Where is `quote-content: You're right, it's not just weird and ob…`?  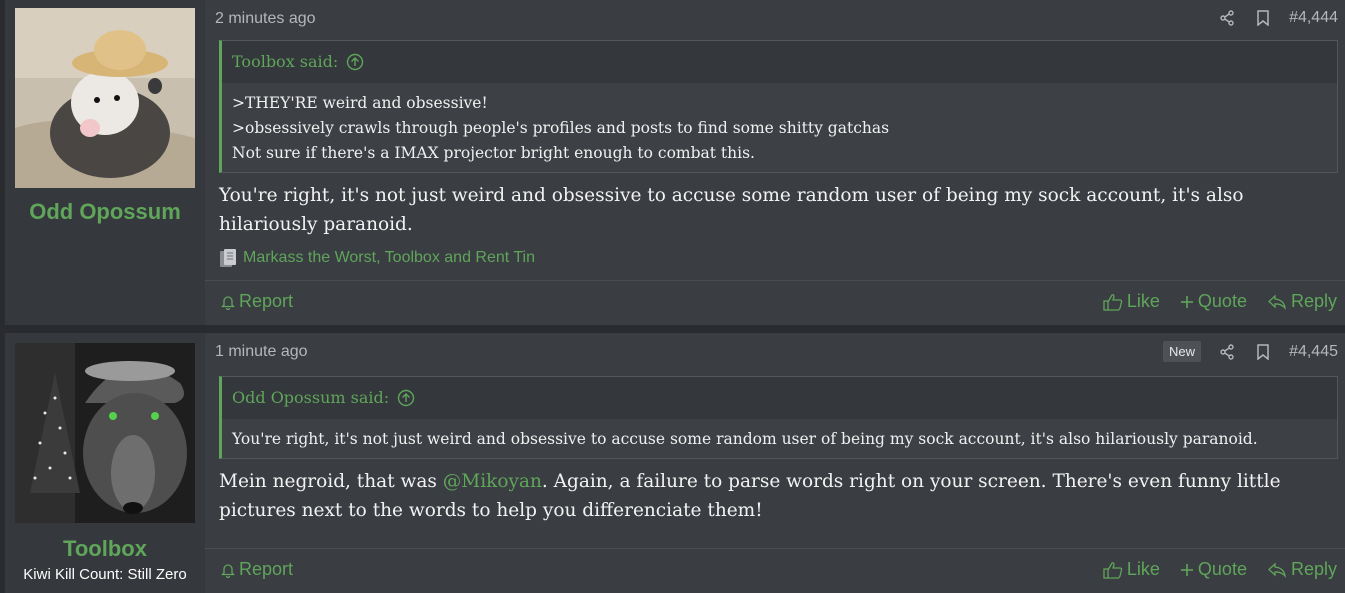
quote-content: You're right, it's not just weird and ob… is located at coordinates (779, 438).